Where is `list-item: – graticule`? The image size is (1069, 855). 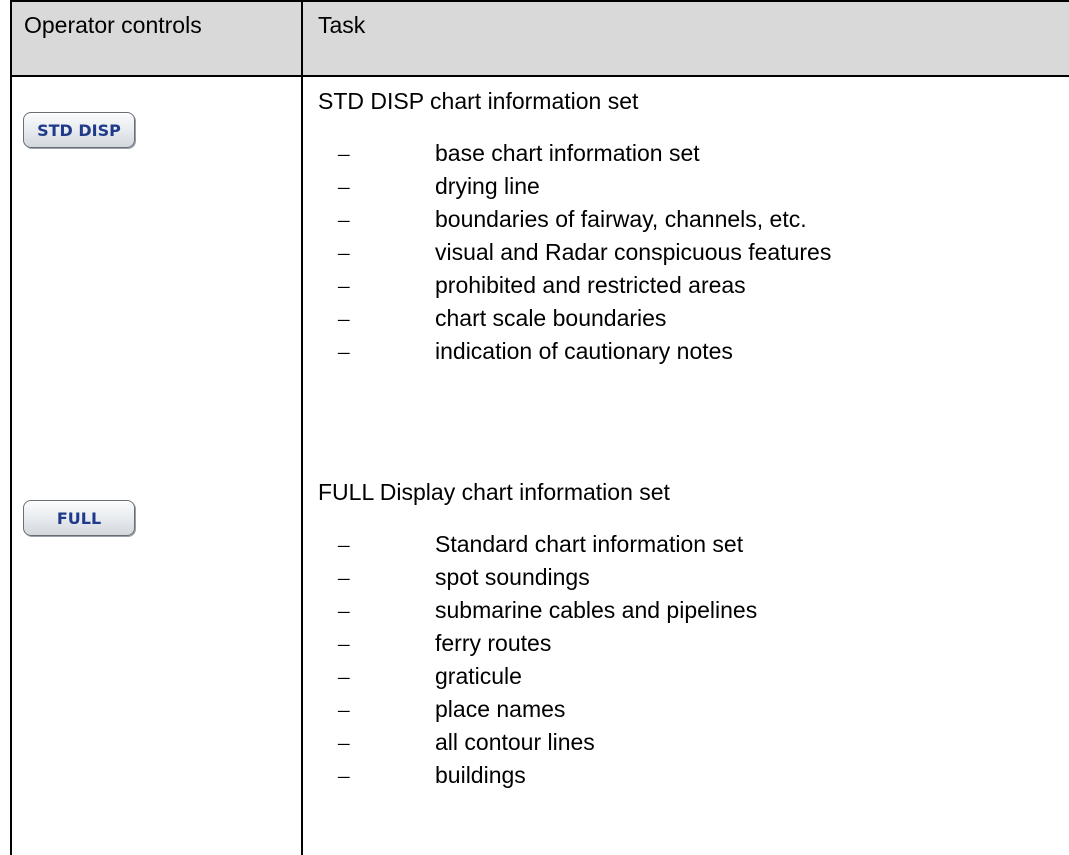
list-item: – graticule is located at coordinates (693, 676).